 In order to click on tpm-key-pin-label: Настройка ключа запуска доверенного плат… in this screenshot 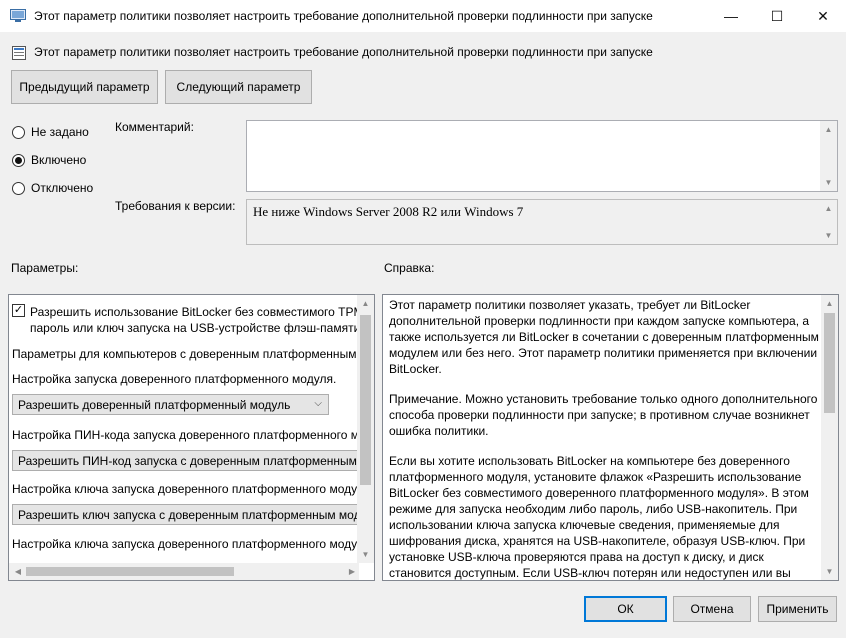, I will do `click(185, 544)`.